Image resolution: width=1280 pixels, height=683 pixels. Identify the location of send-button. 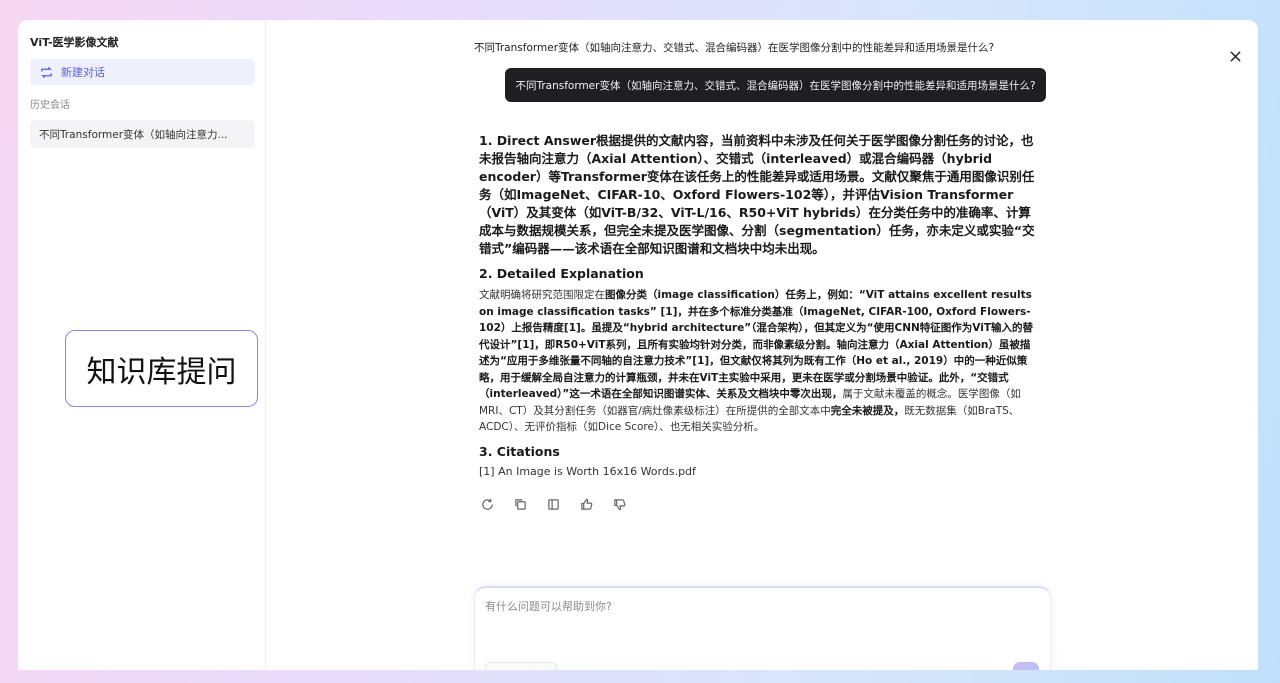
(1026, 666).